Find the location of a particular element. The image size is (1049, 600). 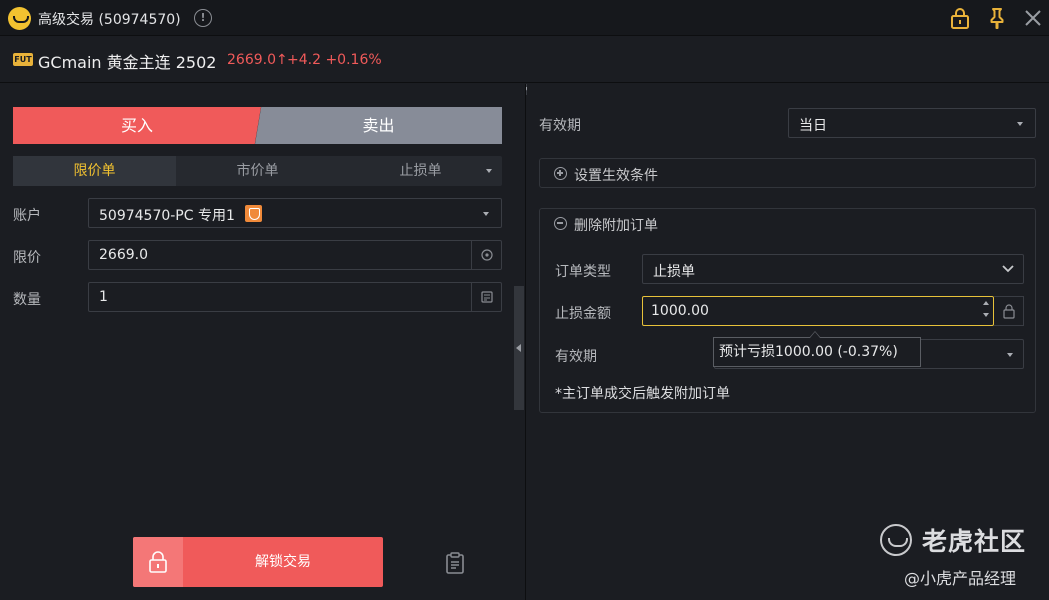

limit-price-input: 2669.0 is located at coordinates (295, 255).